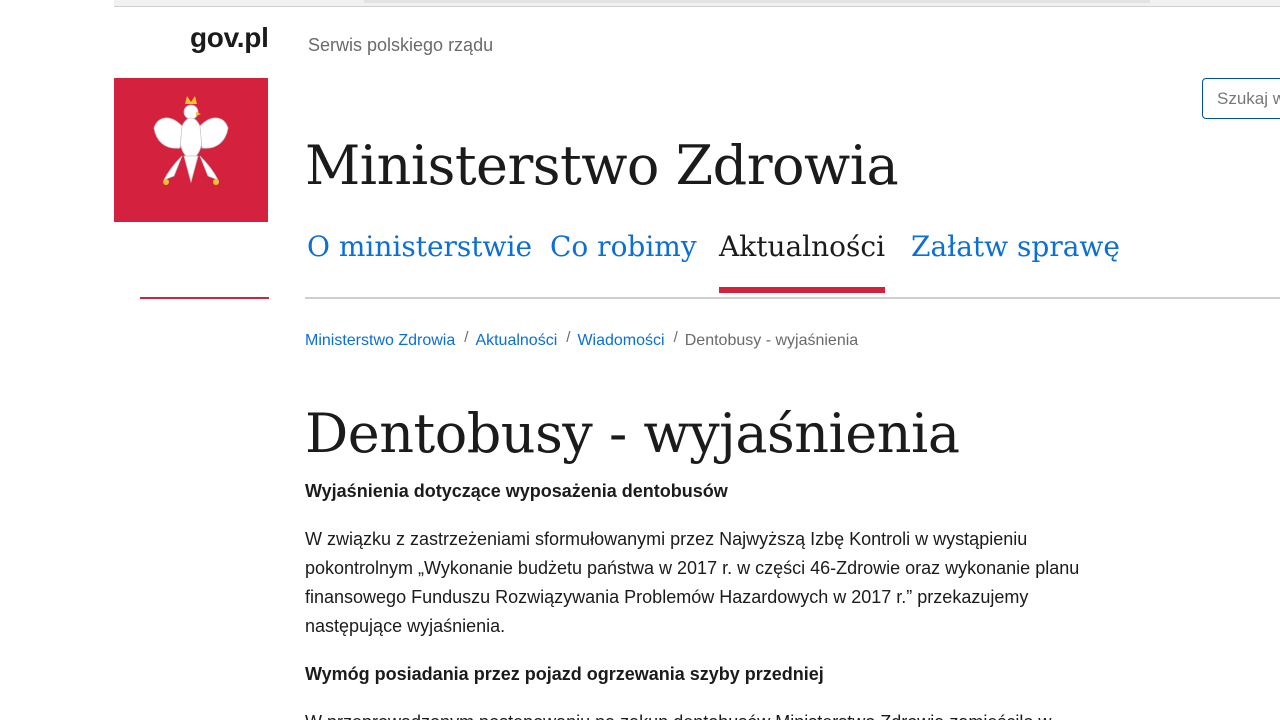 This screenshot has height=720, width=1280. I want to click on eagle-body, so click(191, 138).